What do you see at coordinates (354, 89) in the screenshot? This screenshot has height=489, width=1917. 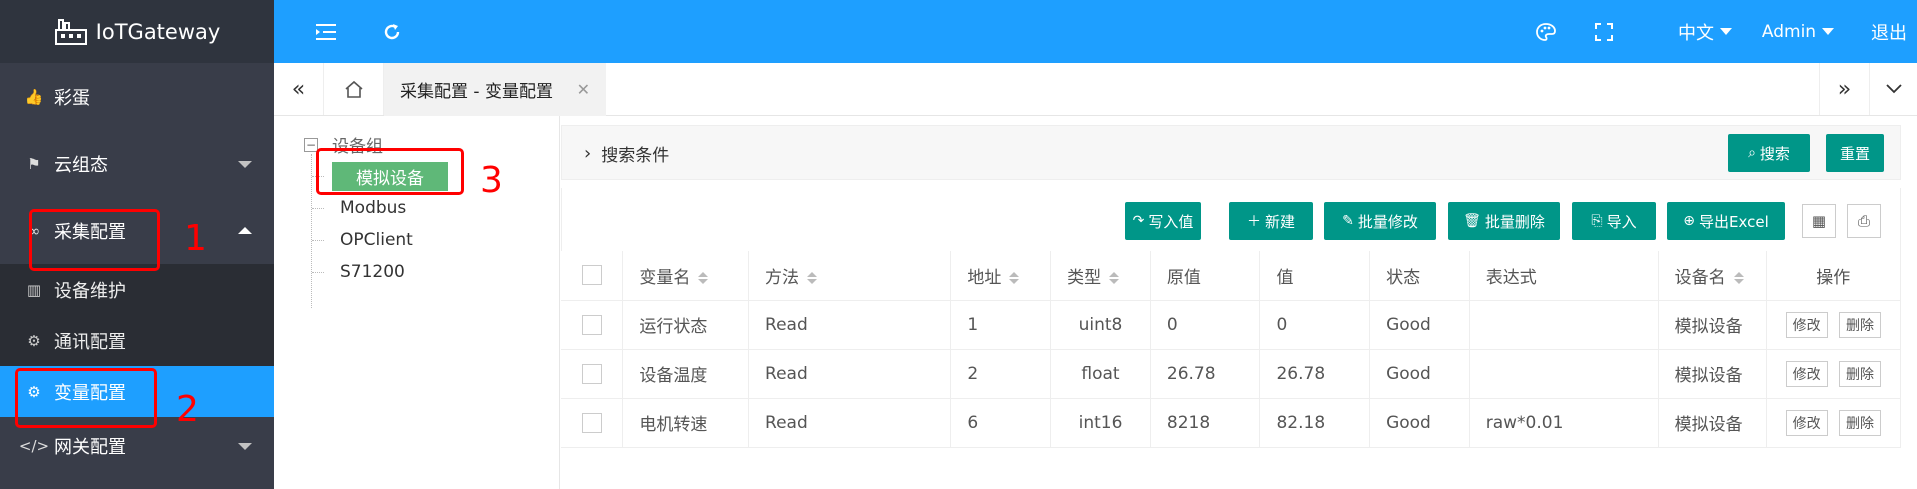 I see `home-tab` at bounding box center [354, 89].